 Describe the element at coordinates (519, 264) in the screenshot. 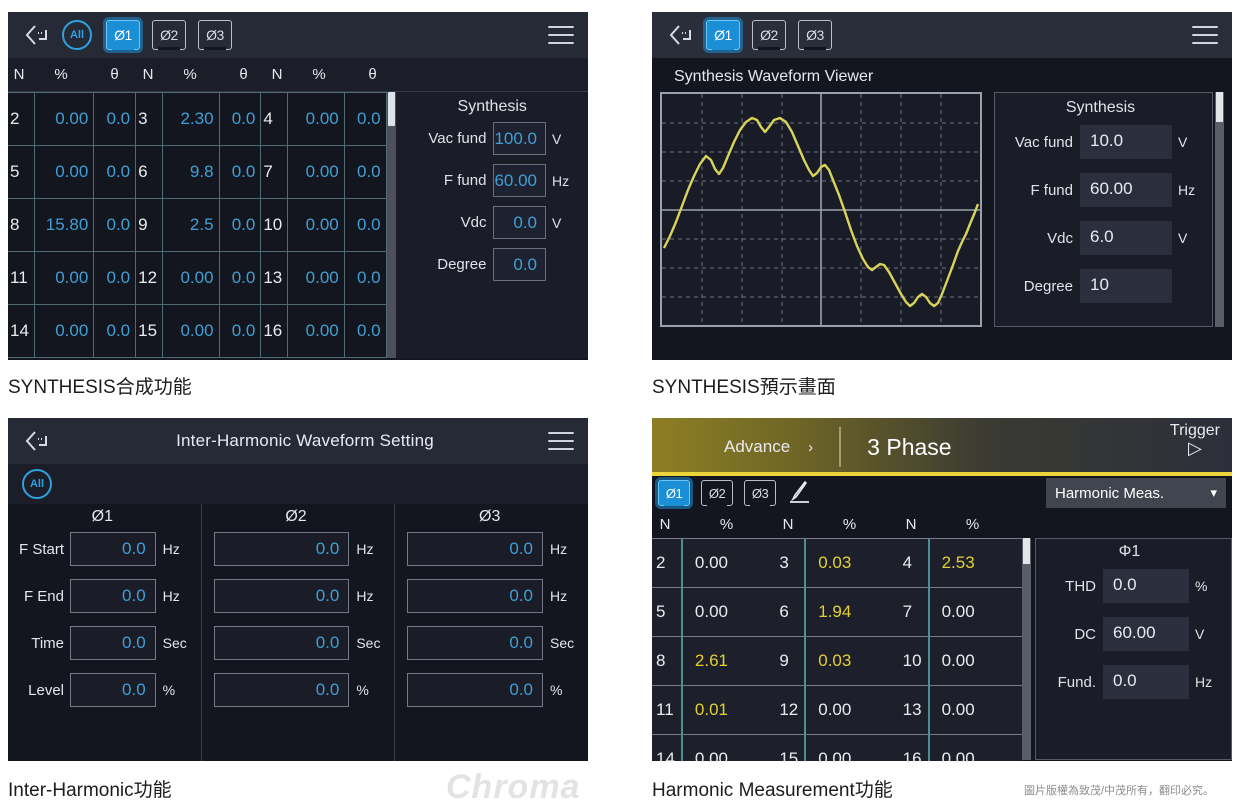

I see `degree-input: 0.0` at that location.